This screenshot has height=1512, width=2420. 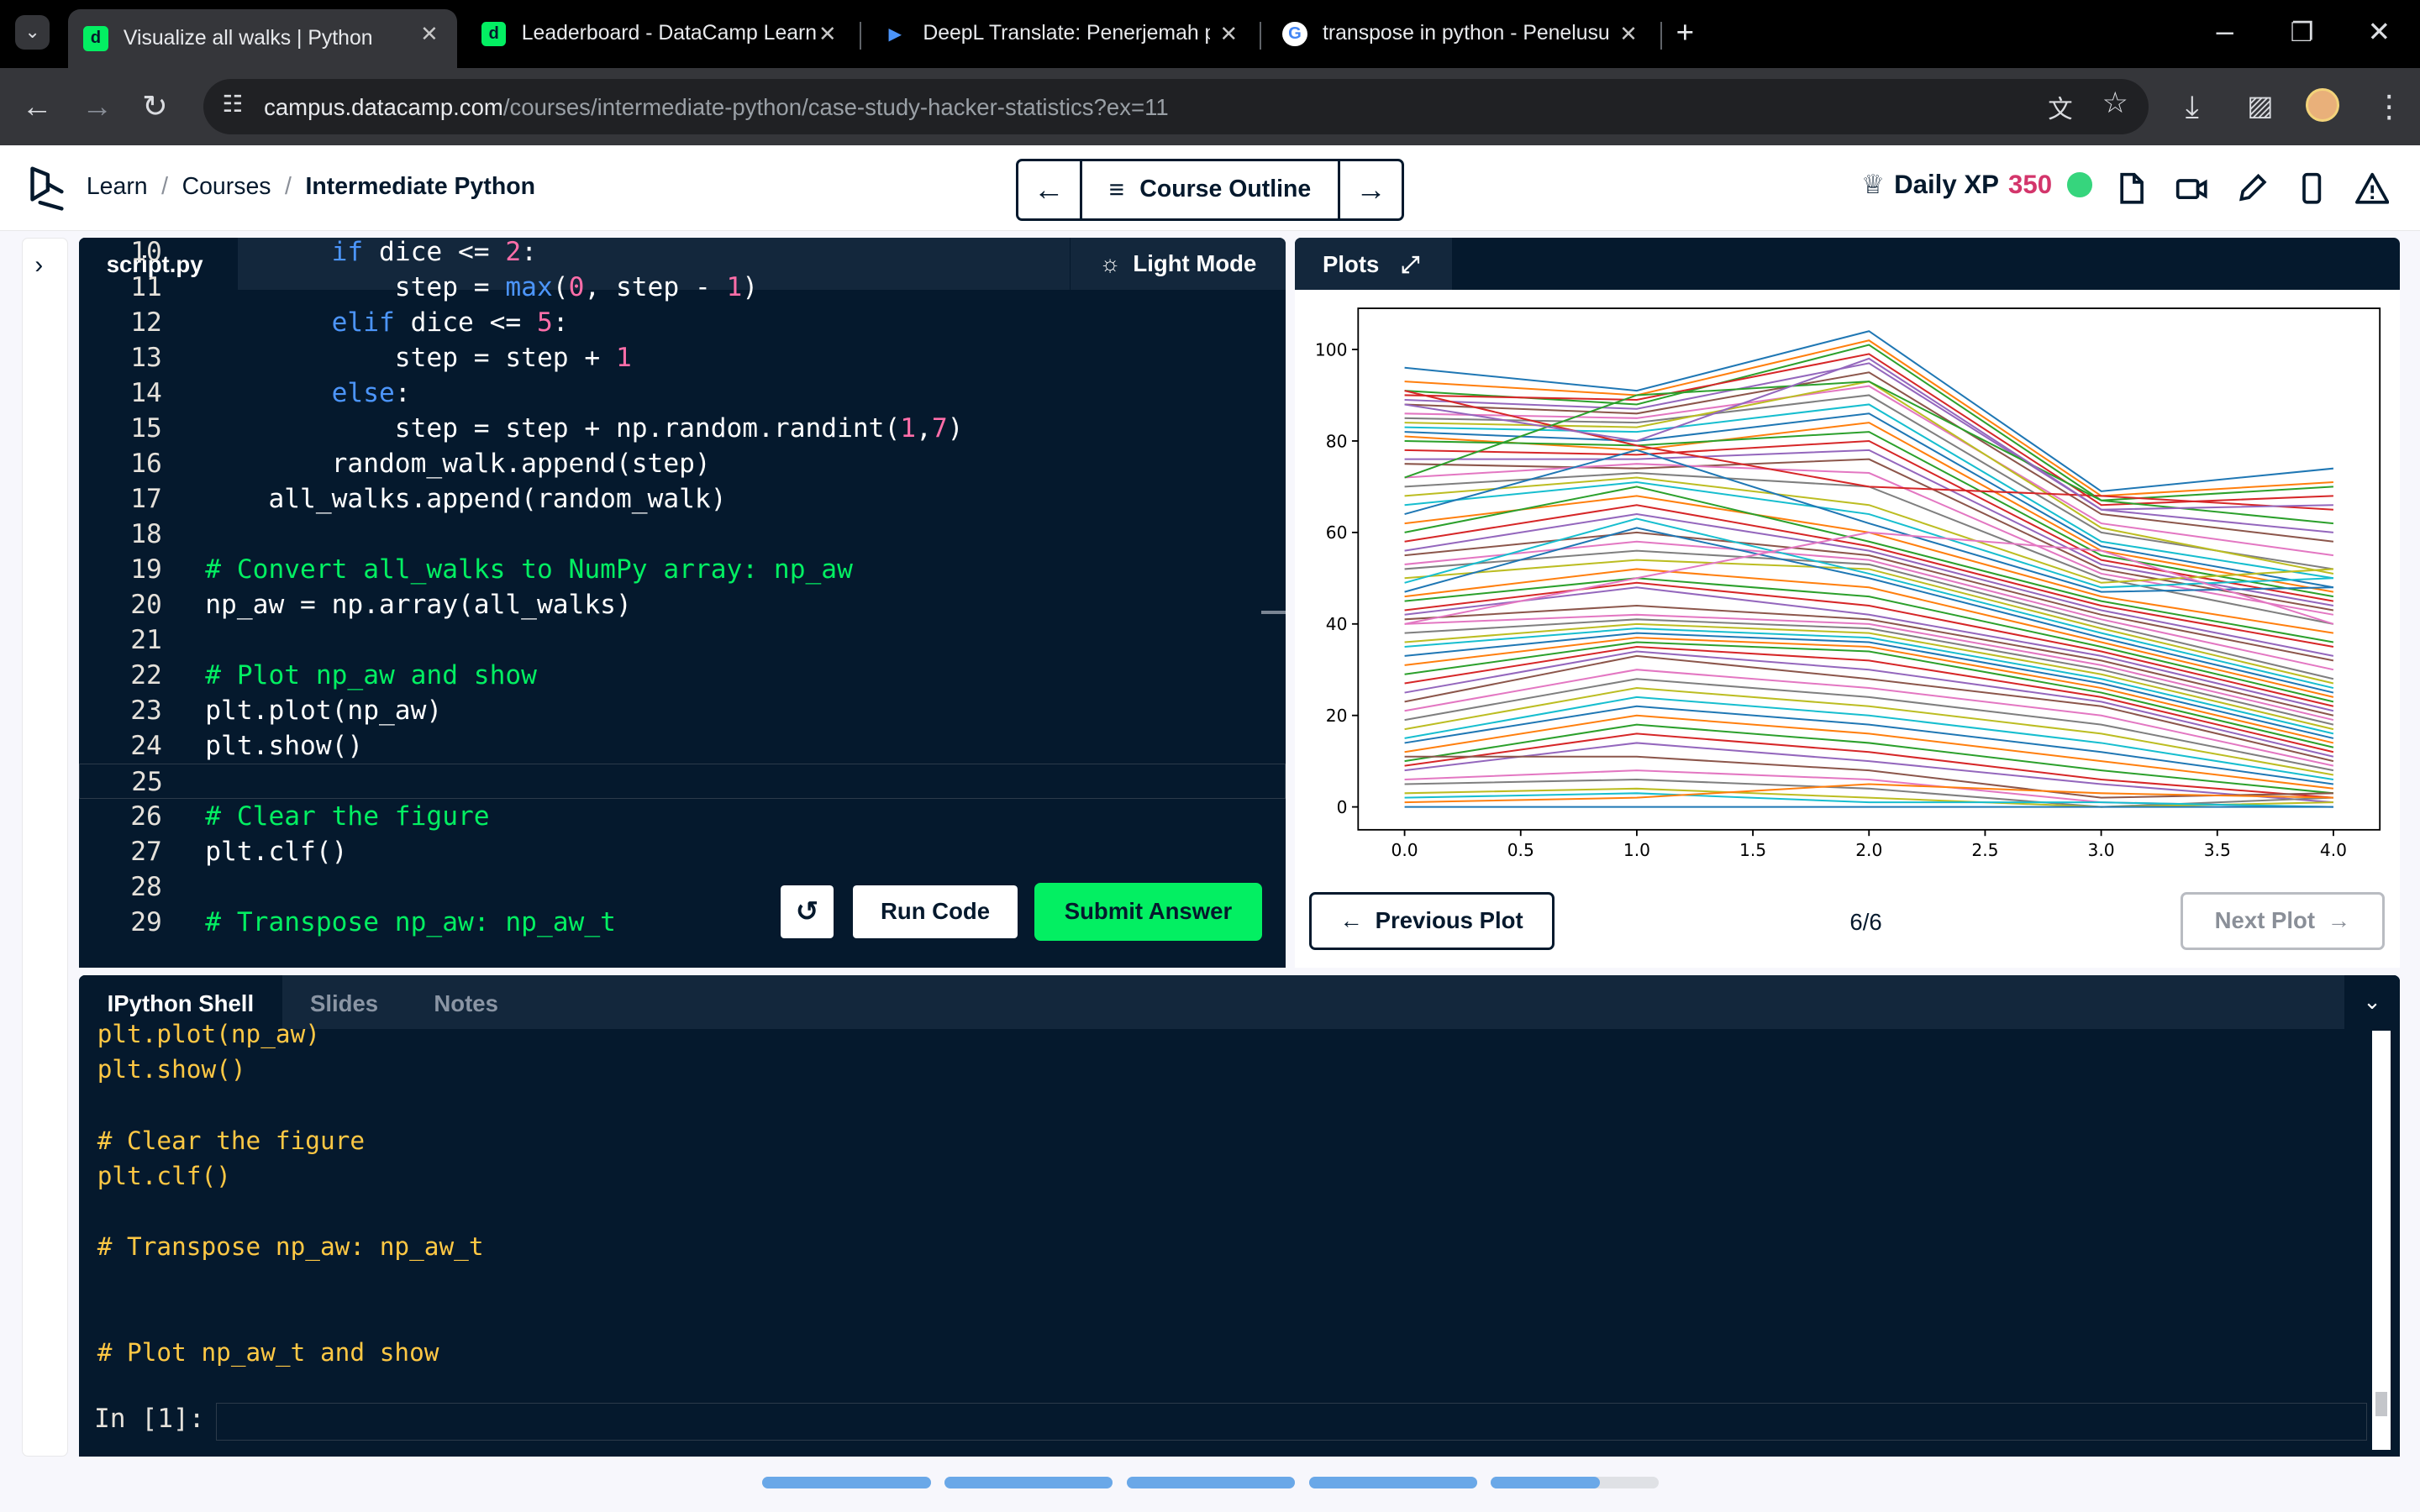 What do you see at coordinates (383, 107) in the screenshot?
I see `url-host: campus.datacamp.com` at bounding box center [383, 107].